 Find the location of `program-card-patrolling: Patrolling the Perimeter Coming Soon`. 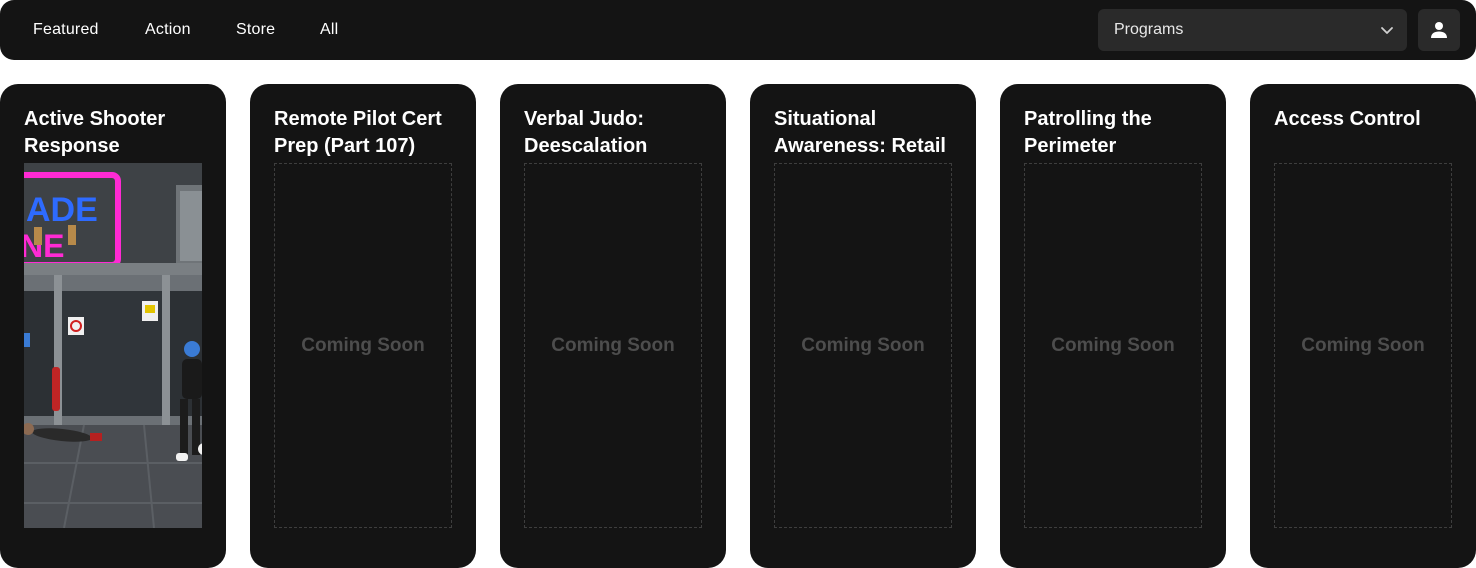

program-card-patrolling: Patrolling the Perimeter Coming Soon is located at coordinates (1113, 326).